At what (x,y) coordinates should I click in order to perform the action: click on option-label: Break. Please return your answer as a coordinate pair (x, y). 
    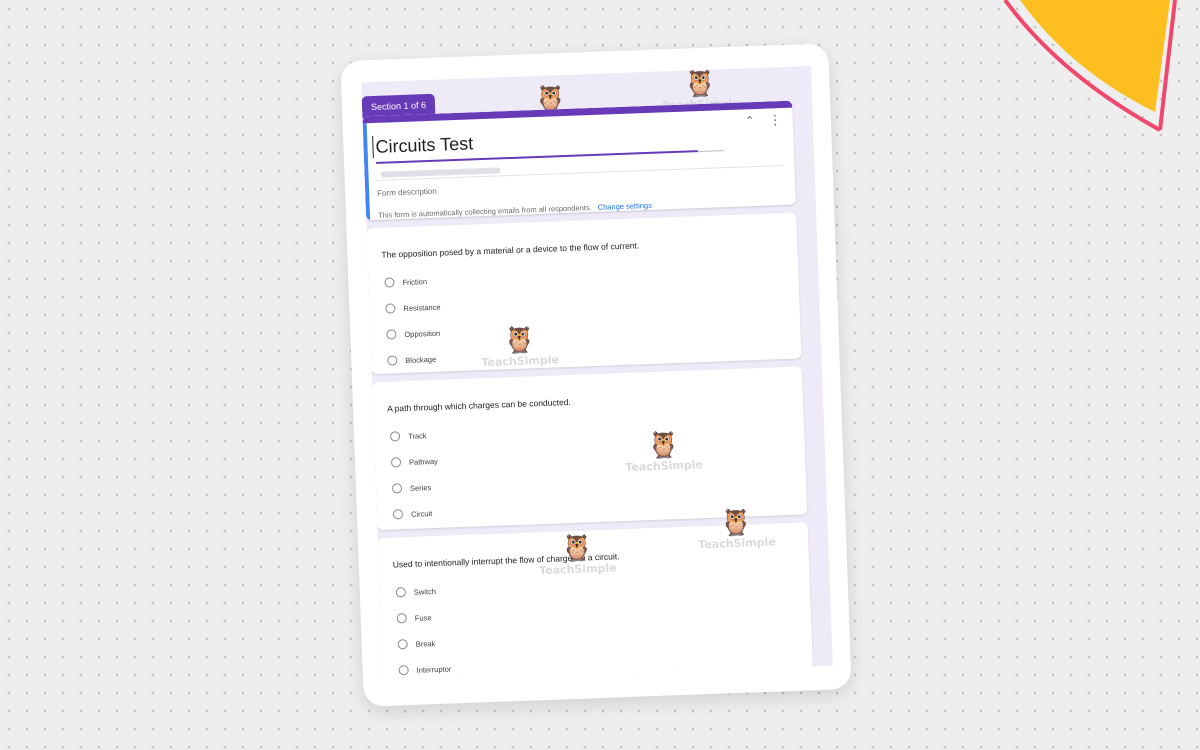
    Looking at the image, I should click on (425, 643).